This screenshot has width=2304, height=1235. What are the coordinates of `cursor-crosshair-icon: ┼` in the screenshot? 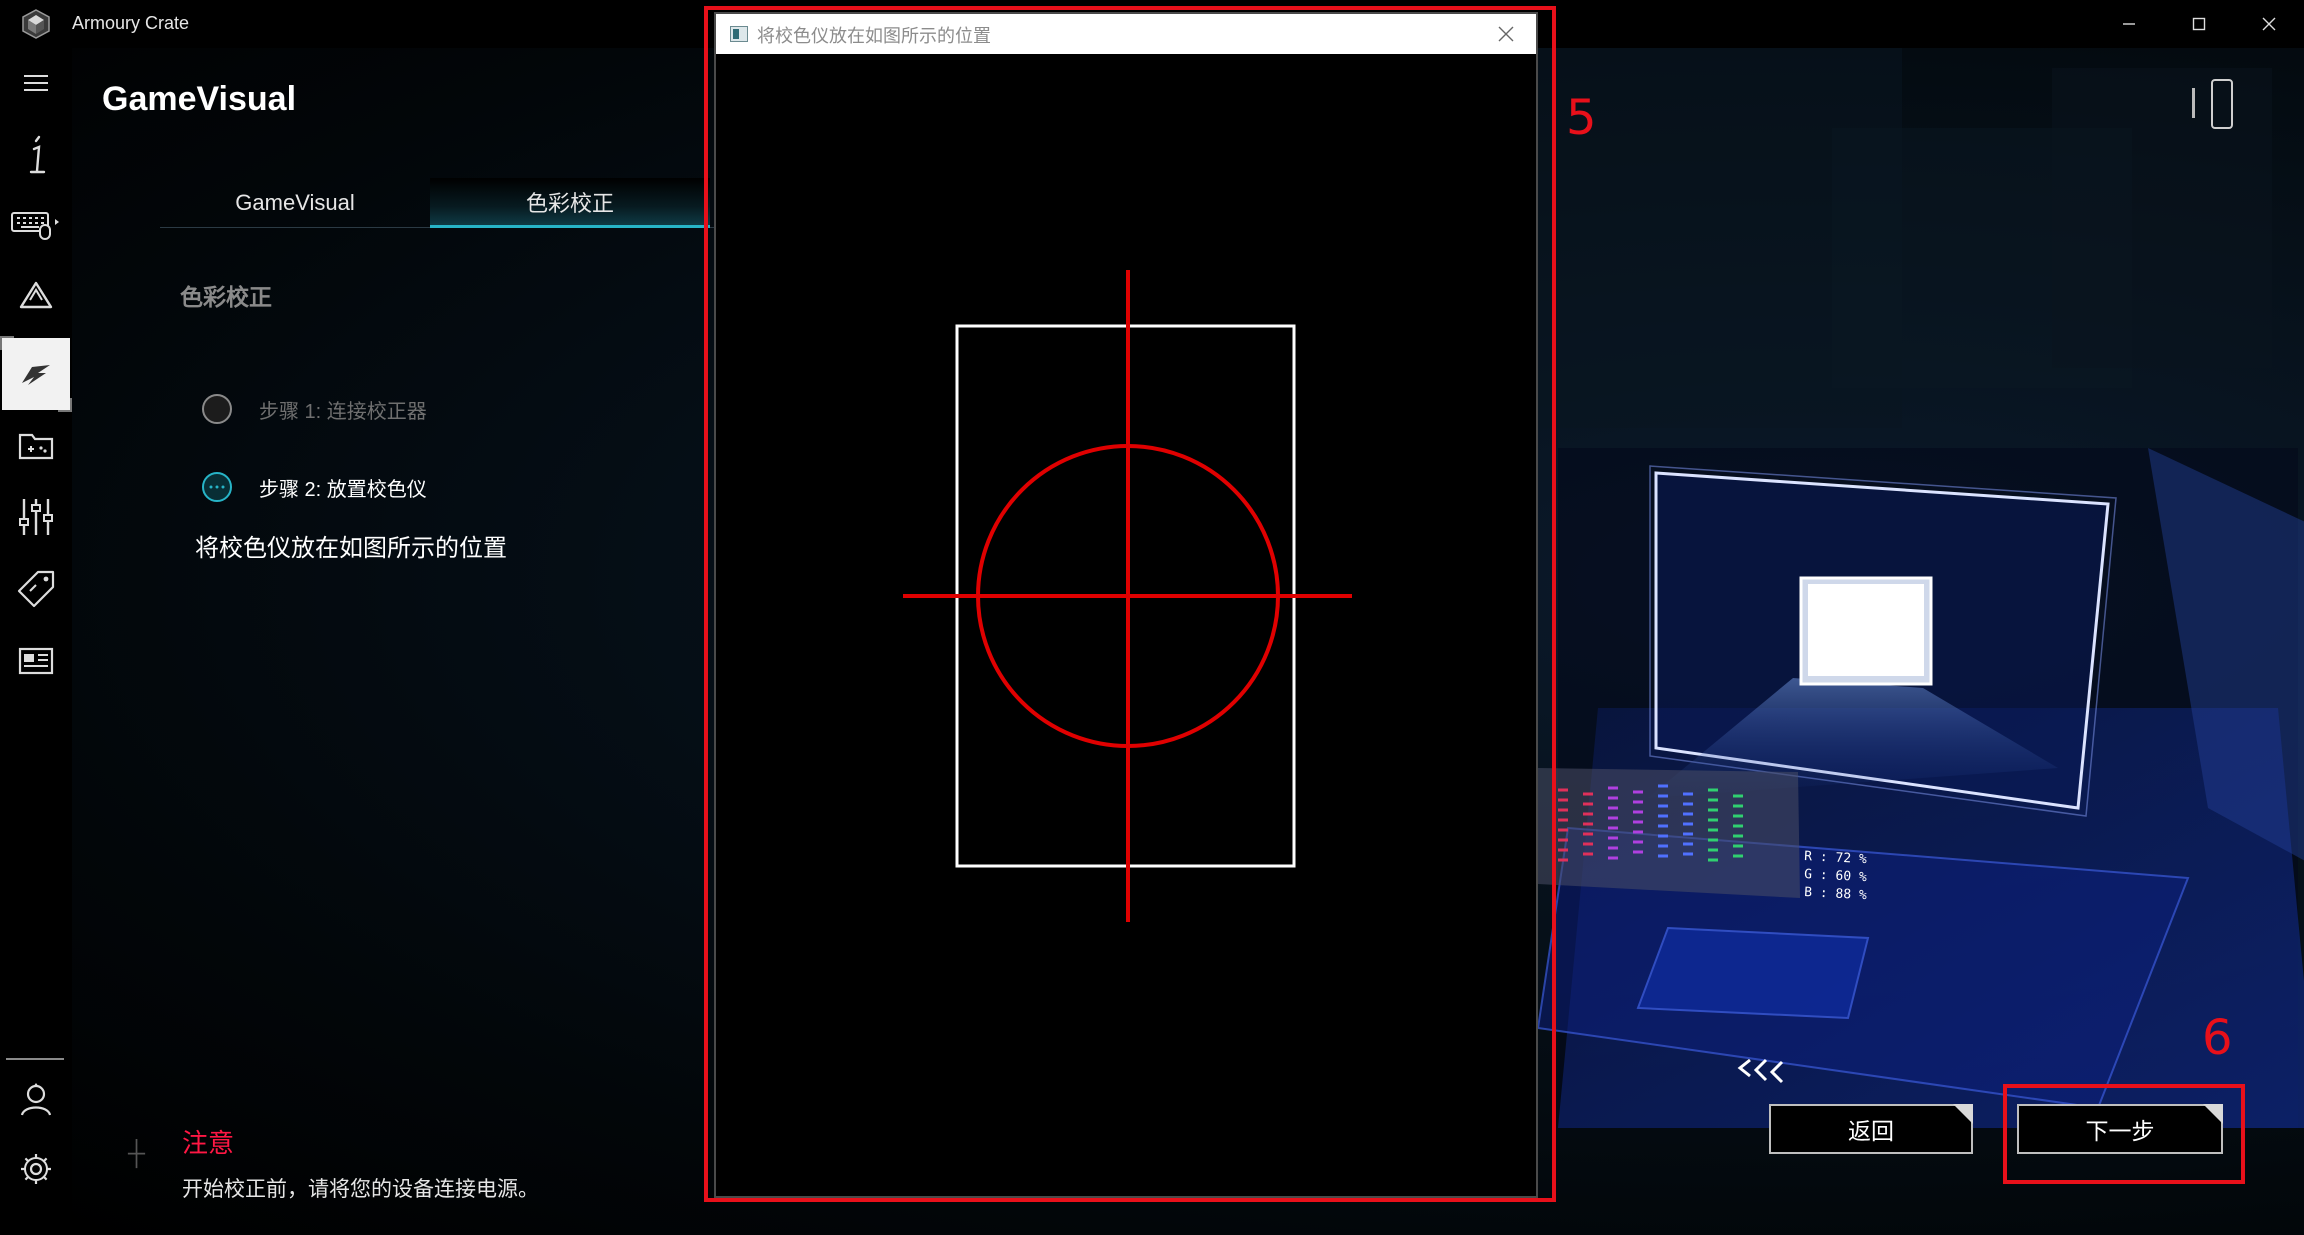 It's located at (137, 1153).